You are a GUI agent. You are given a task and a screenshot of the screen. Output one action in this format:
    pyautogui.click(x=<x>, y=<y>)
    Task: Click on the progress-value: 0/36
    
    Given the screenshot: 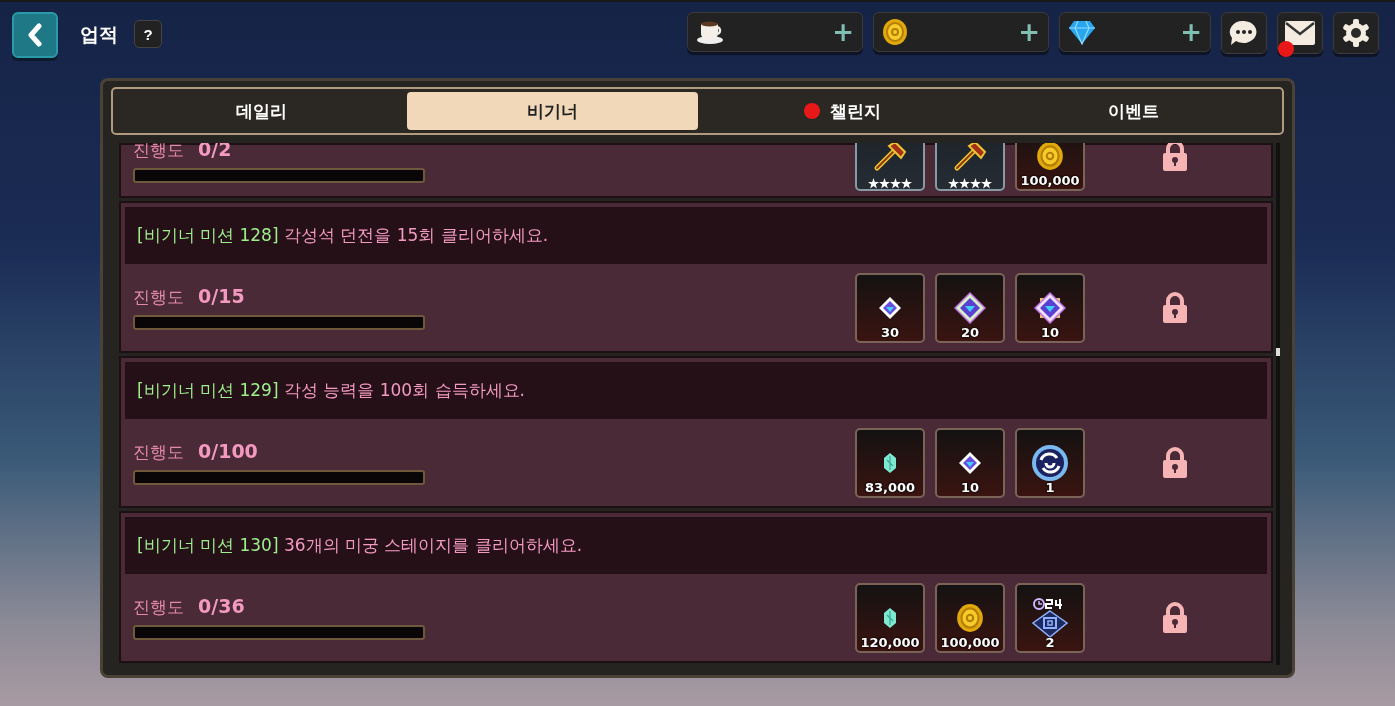 What is the action you would take?
    pyautogui.click(x=221, y=606)
    